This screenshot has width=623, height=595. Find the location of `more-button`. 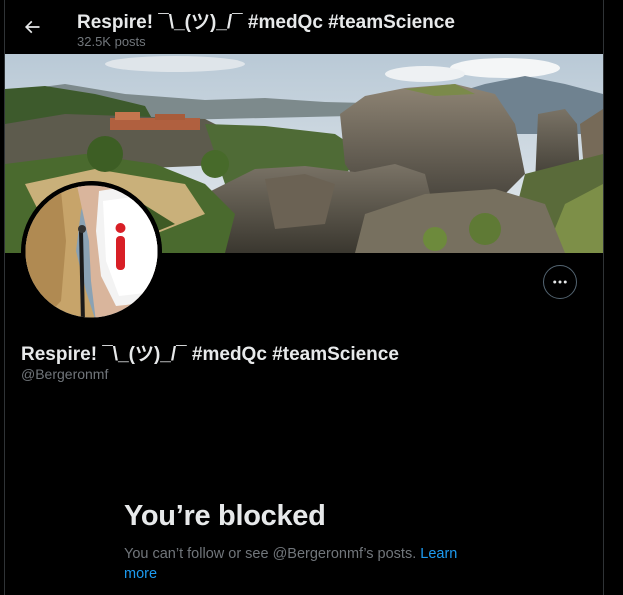

more-button is located at coordinates (560, 282).